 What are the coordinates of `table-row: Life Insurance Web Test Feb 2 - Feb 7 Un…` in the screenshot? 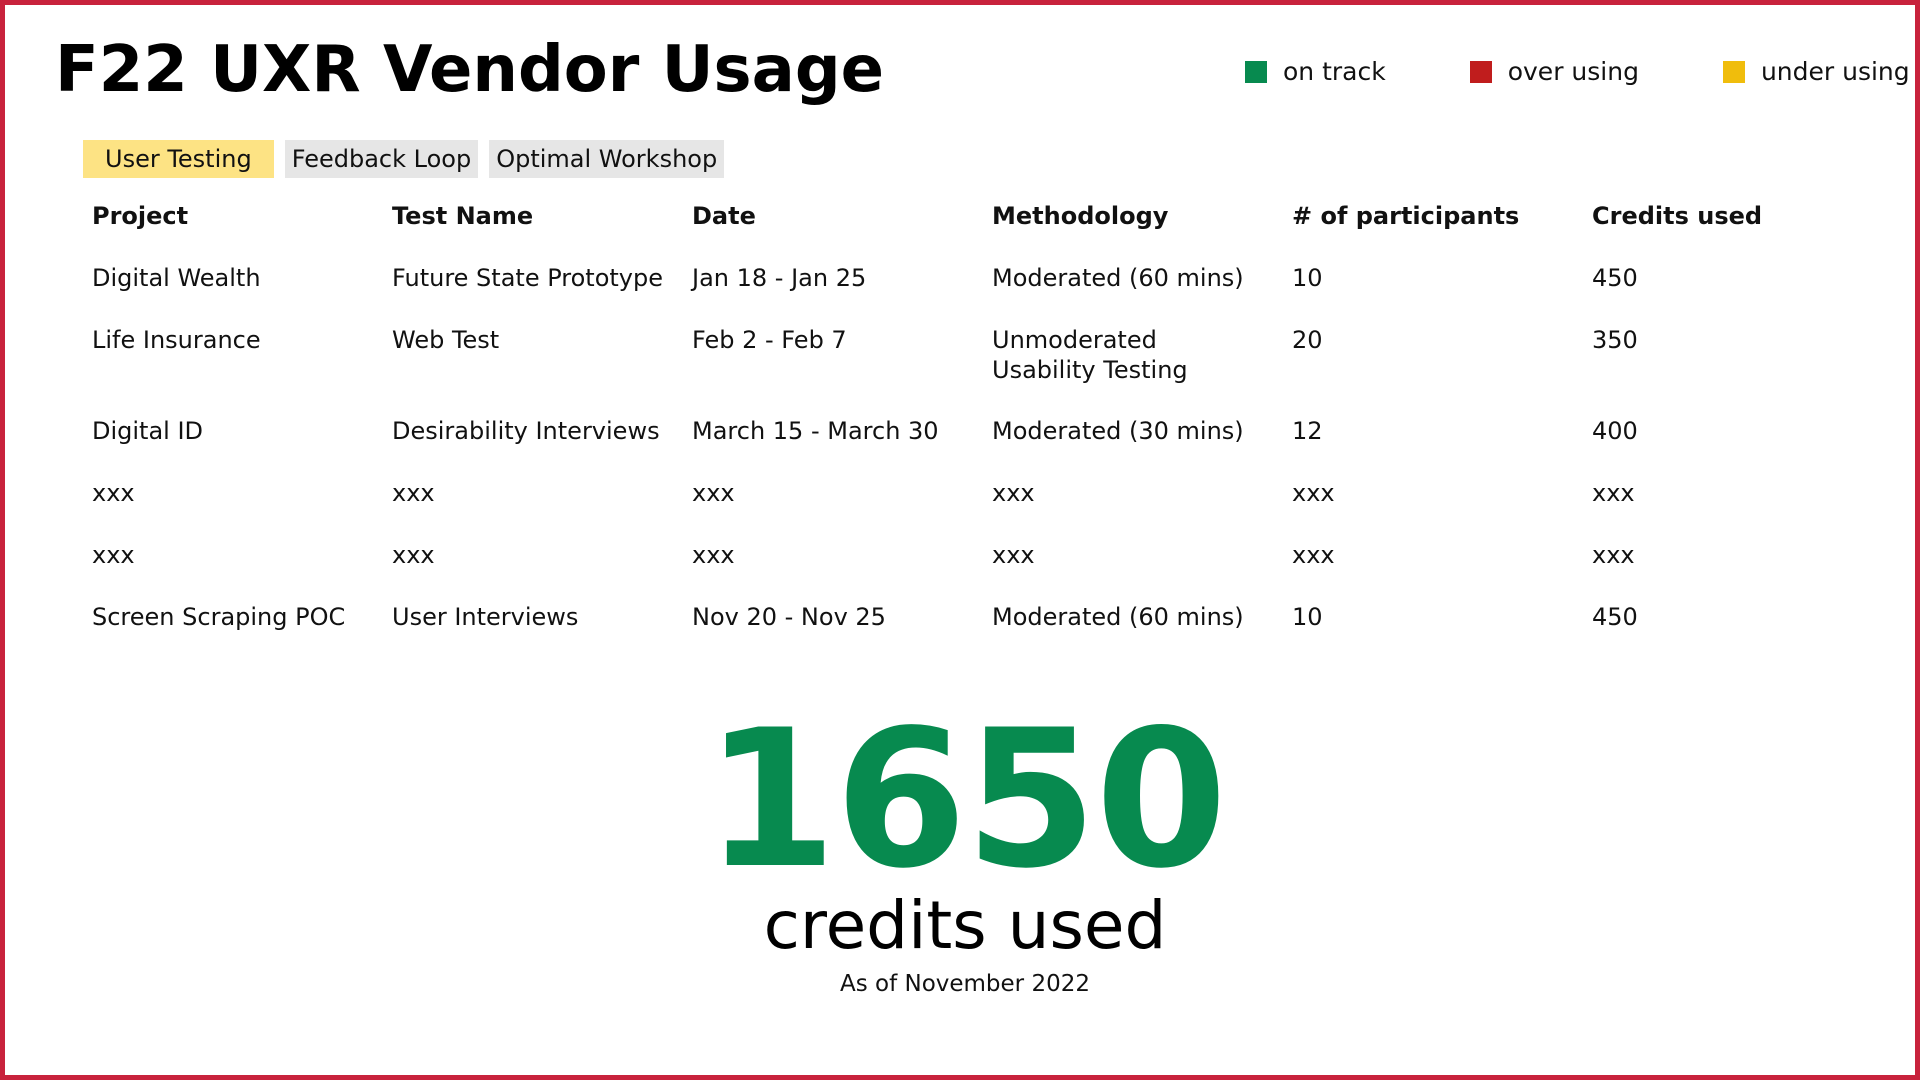 It's located at (992, 370).